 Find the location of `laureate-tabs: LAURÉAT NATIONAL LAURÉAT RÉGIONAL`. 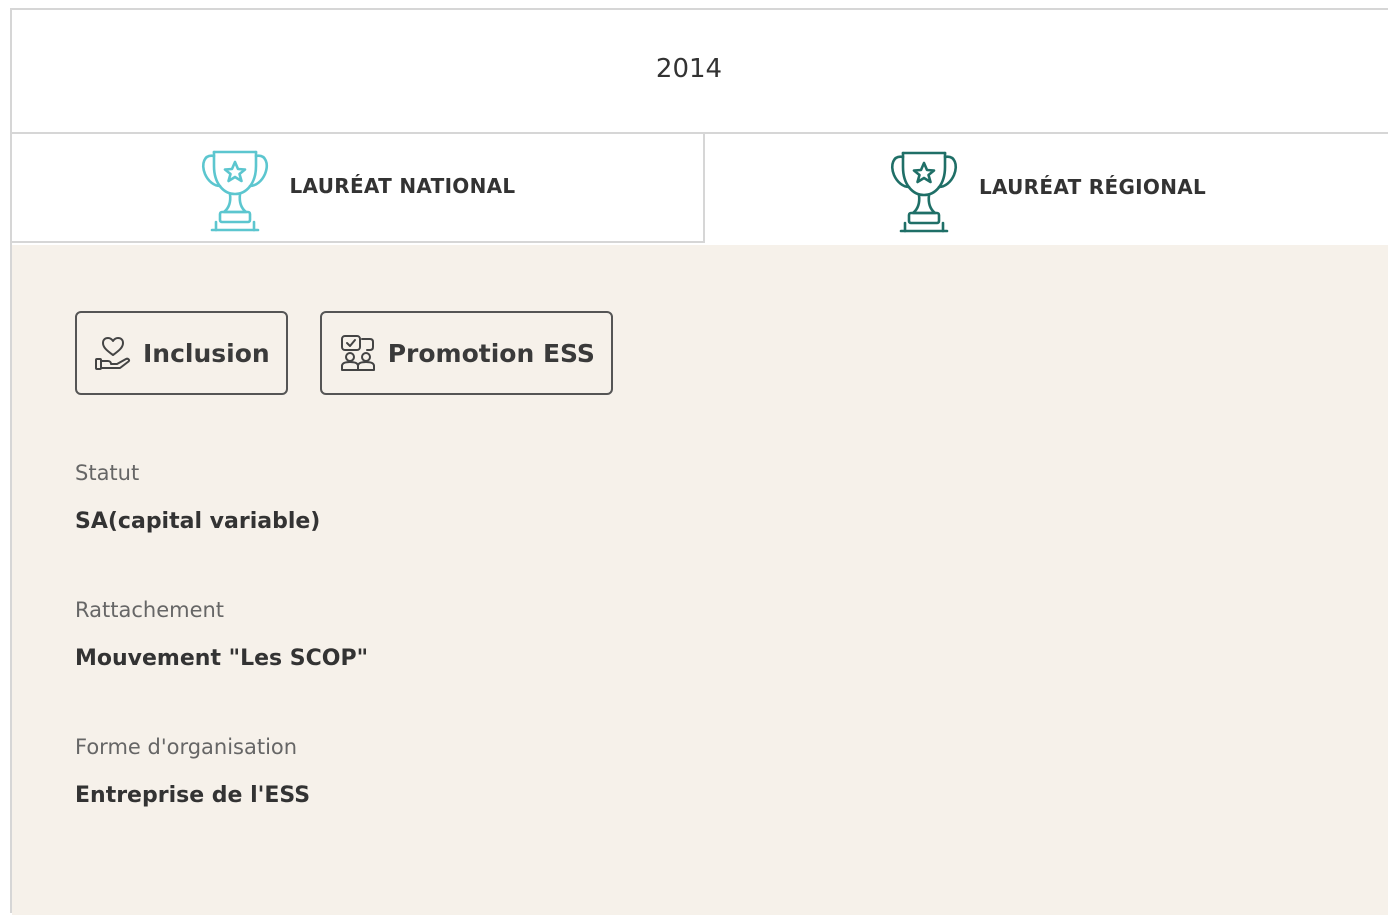

laureate-tabs: LAURÉAT NATIONAL LAURÉAT RÉGIONAL is located at coordinates (700, 189).